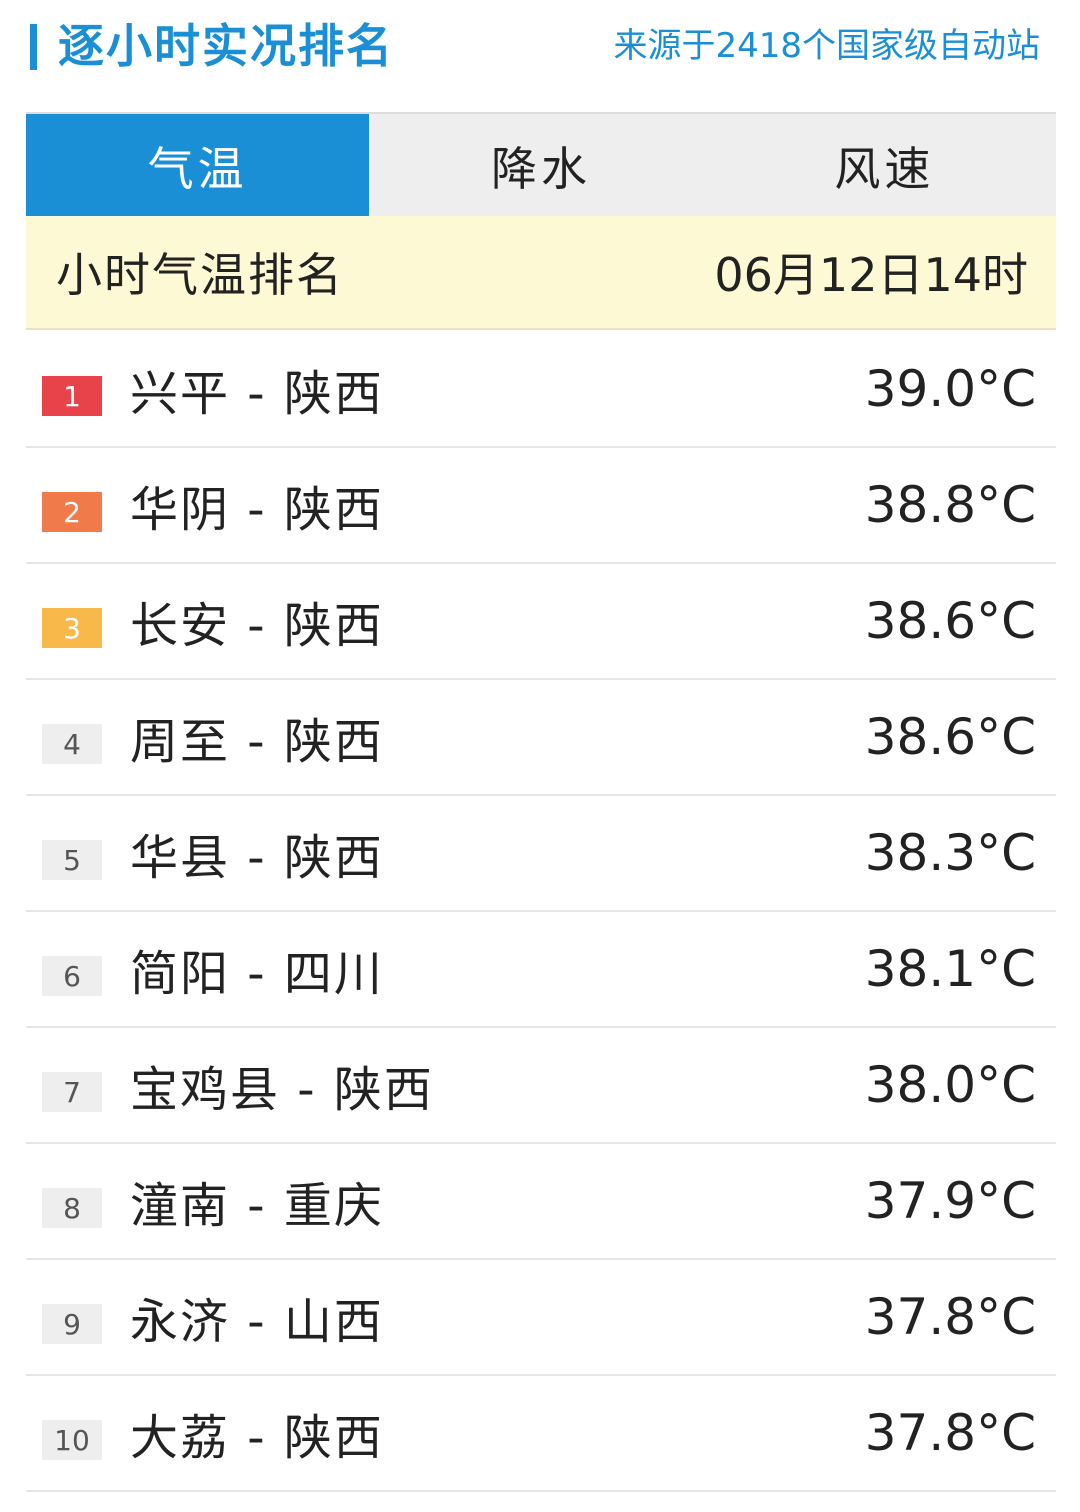 Image resolution: width=1080 pixels, height=1512 pixels. Describe the element at coordinates (541, 854) in the screenshot. I see `table-row: 5 华县 - 陕西 38.3°C` at that location.